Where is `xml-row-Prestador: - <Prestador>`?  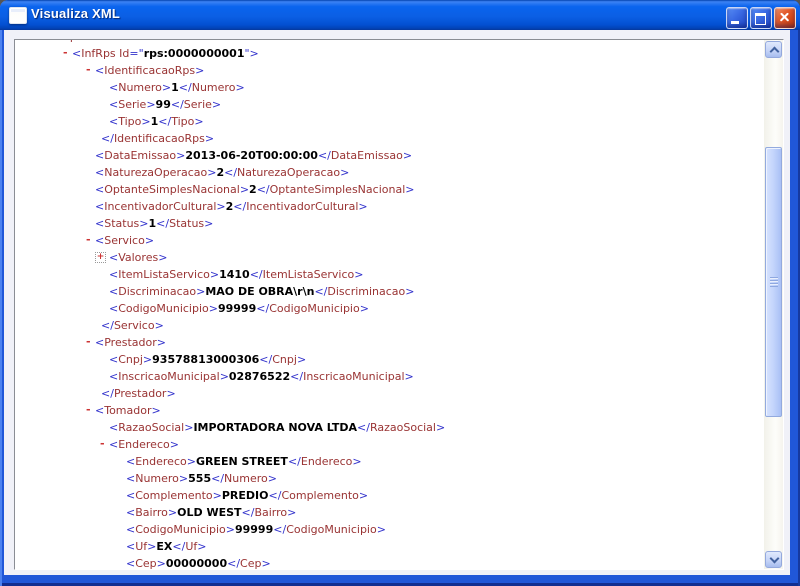 xml-row-Prestador: - <Prestador> is located at coordinates (126, 341).